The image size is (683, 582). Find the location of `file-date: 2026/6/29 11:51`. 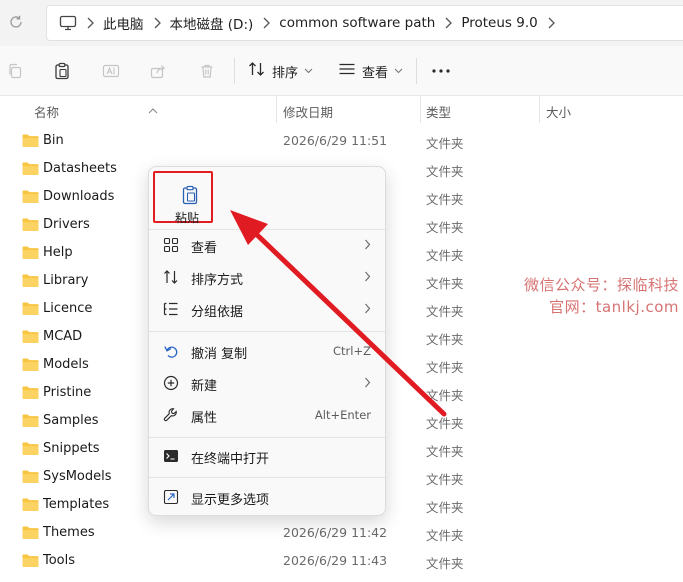

file-date: 2026/6/29 11:51 is located at coordinates (335, 140).